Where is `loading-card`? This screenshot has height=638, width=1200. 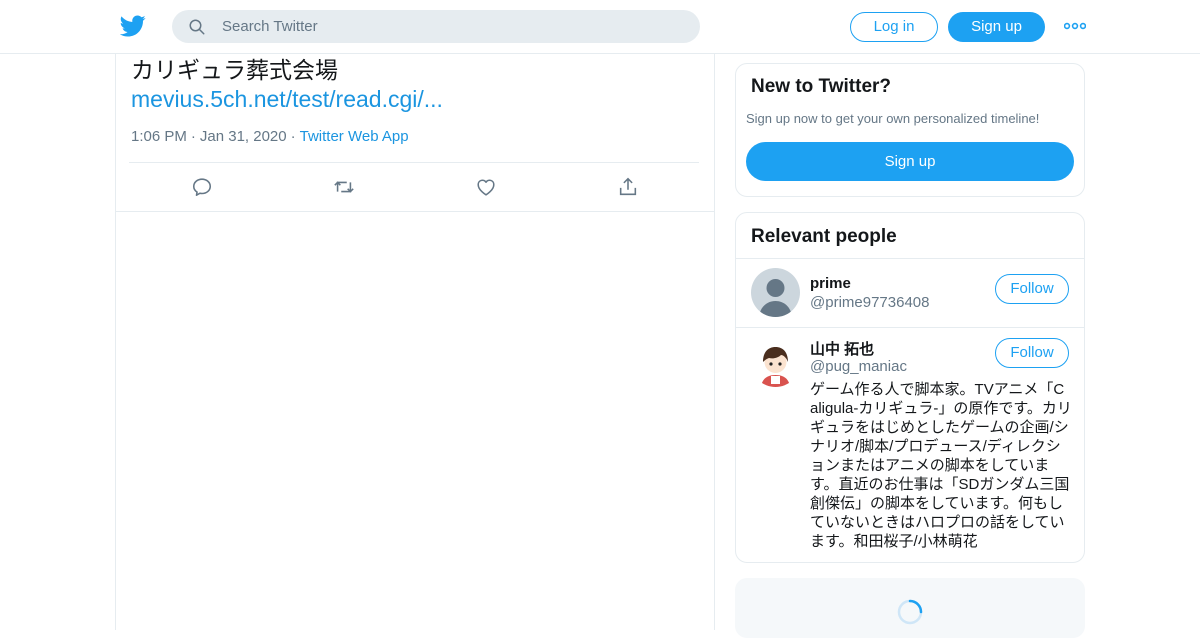
loading-card is located at coordinates (910, 608).